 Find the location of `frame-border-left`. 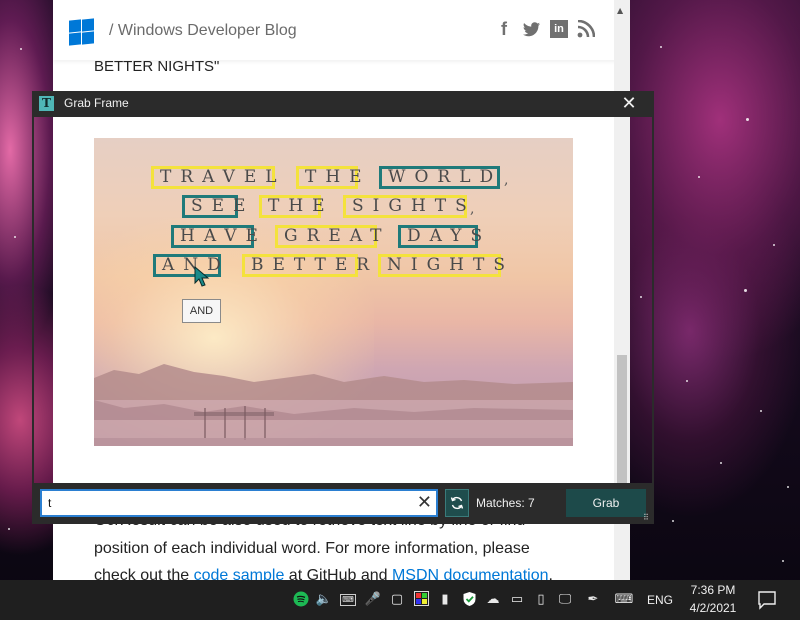

frame-border-left is located at coordinates (33, 300).